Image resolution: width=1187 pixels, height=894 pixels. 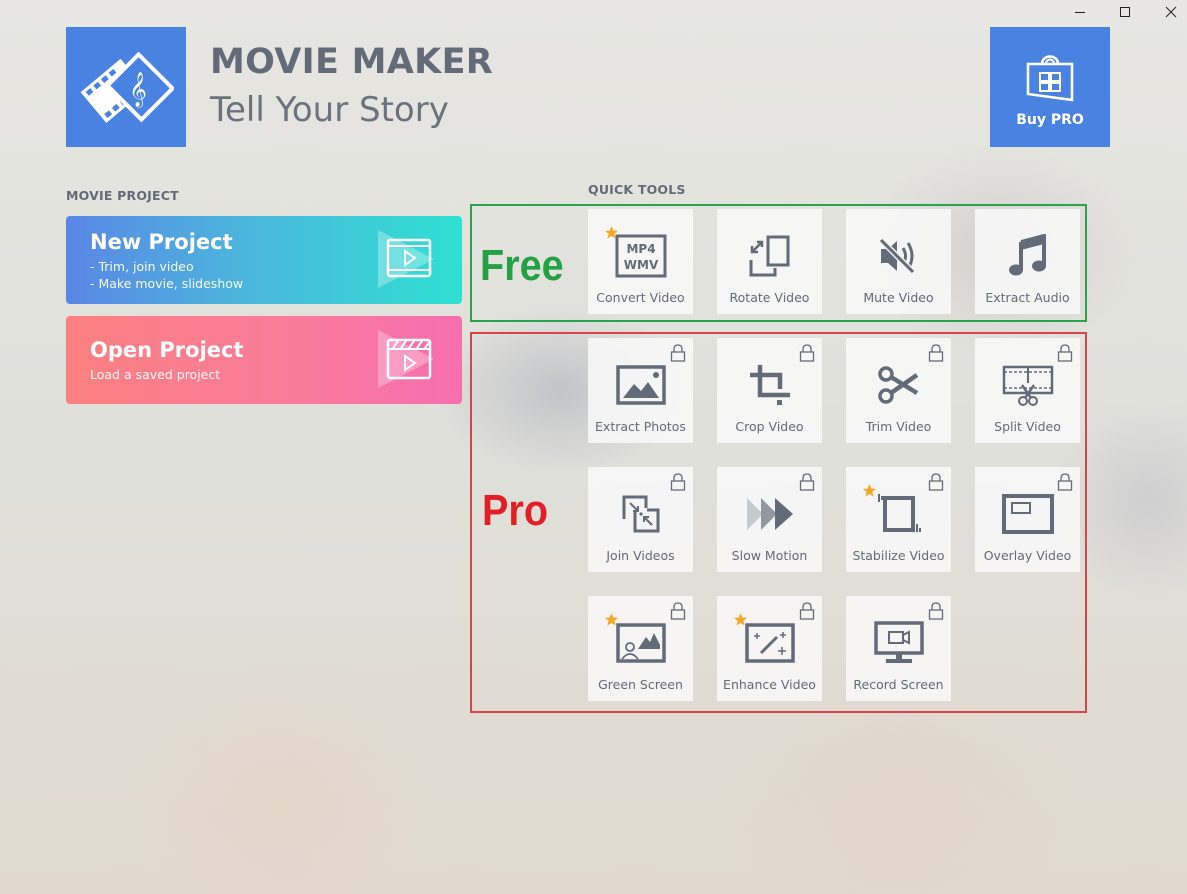 I want to click on close-icon, so click(x=1171, y=12).